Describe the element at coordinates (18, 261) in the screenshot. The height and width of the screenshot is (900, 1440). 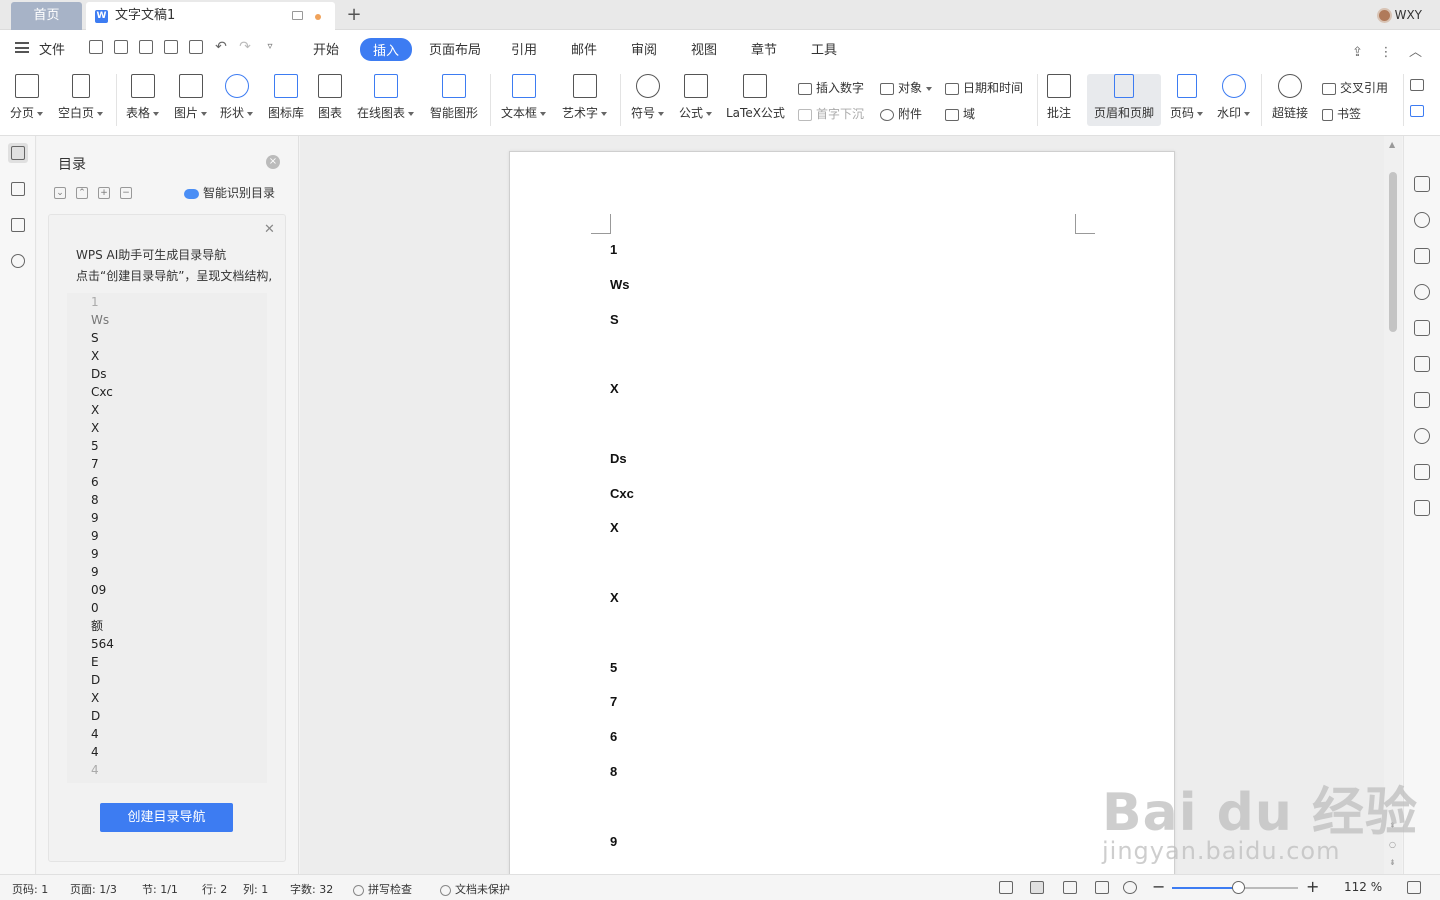
I see `find-nav-icon` at that location.